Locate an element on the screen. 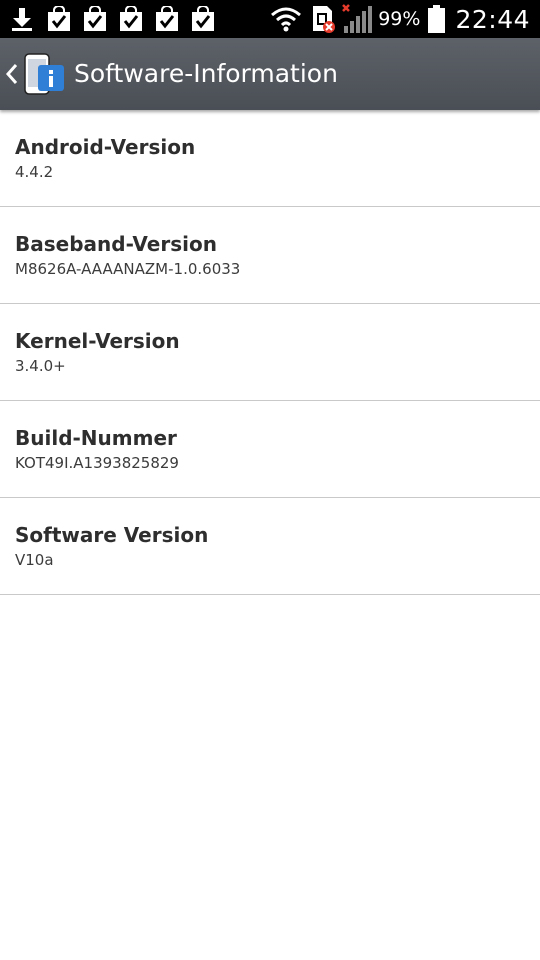 This screenshot has height=960, width=540. status-bar: 99% 22:44 is located at coordinates (270, 19).